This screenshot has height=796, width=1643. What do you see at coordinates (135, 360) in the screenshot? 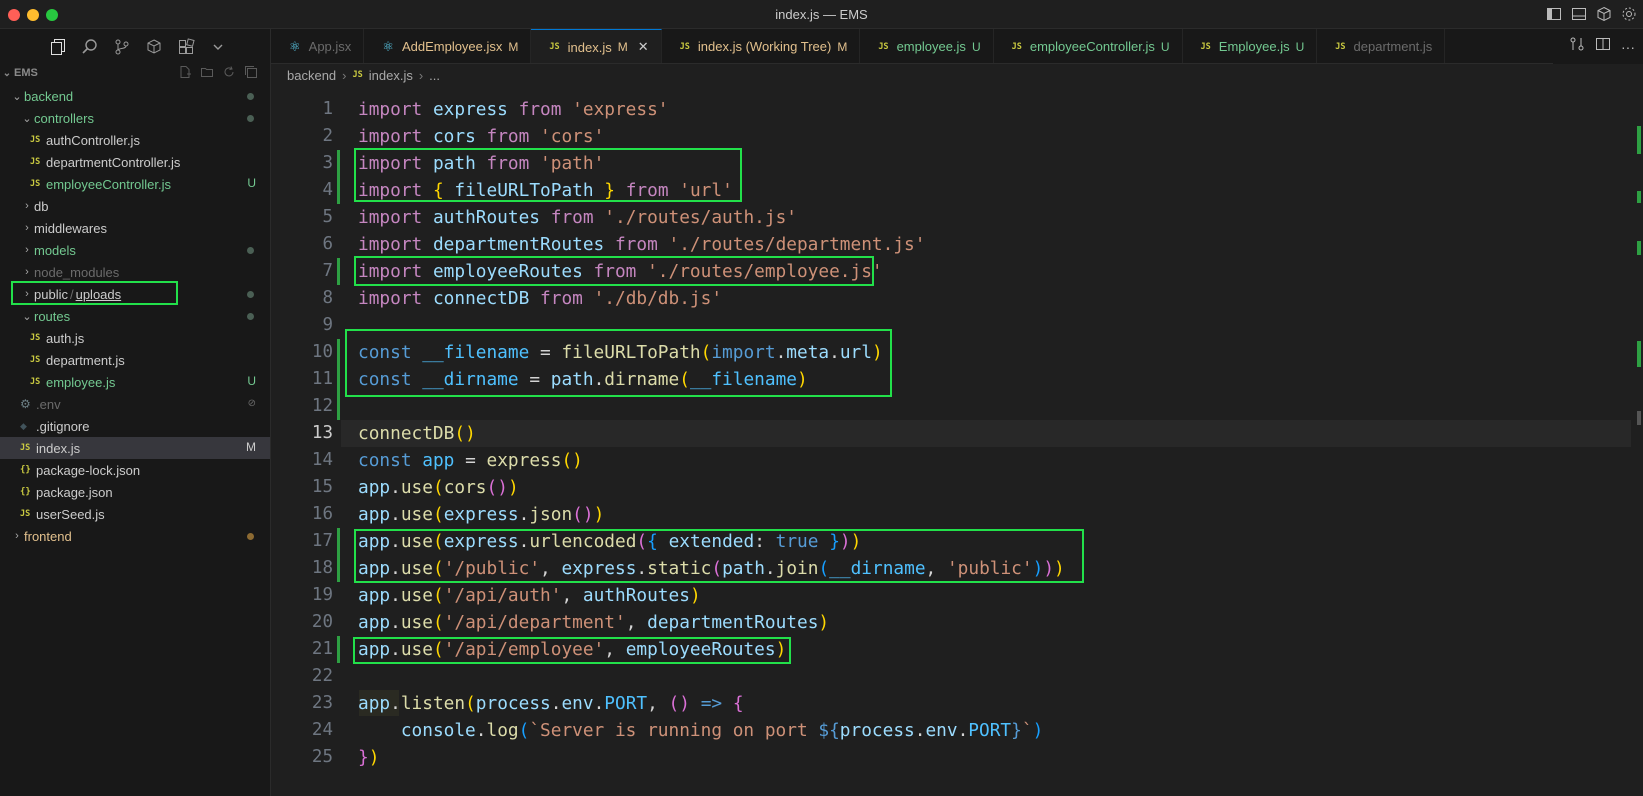
I see `tree-item: JS department.js` at bounding box center [135, 360].